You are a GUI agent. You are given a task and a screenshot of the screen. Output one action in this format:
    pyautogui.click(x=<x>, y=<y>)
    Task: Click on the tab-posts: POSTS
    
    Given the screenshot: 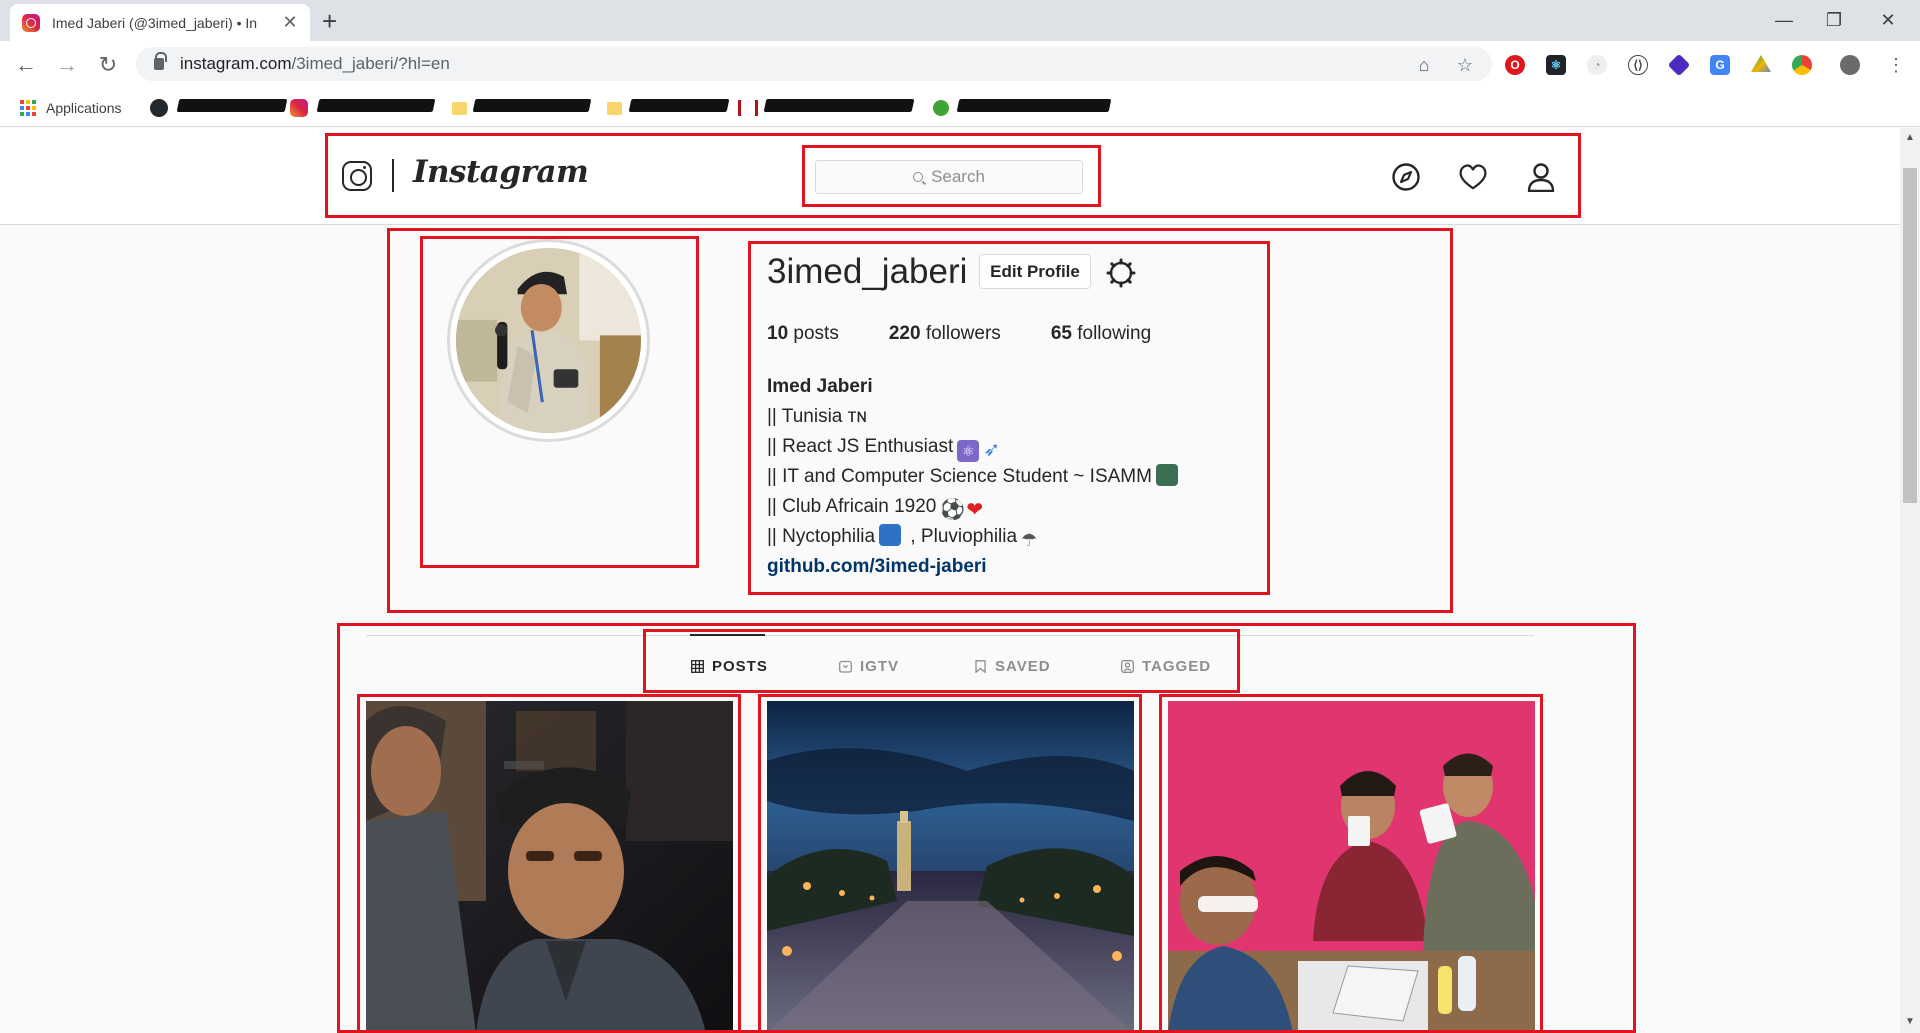 What is the action you would take?
    pyautogui.click(x=729, y=666)
    